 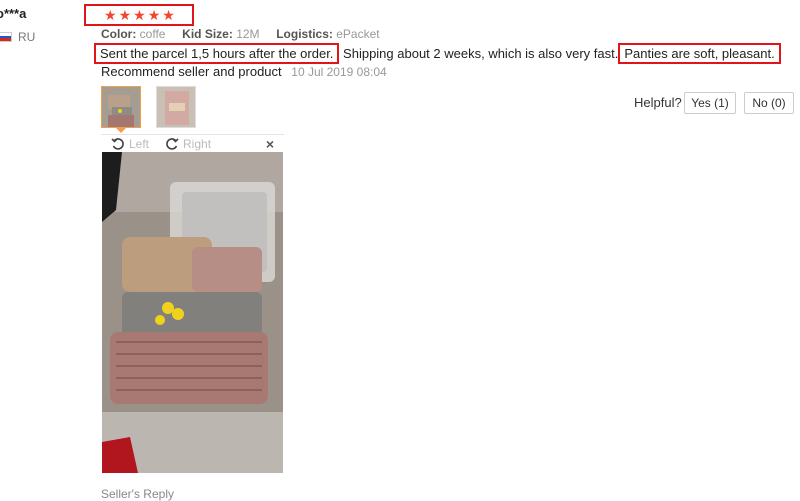 What do you see at coordinates (658, 102) in the screenshot?
I see `helpful-label: Helpful?` at bounding box center [658, 102].